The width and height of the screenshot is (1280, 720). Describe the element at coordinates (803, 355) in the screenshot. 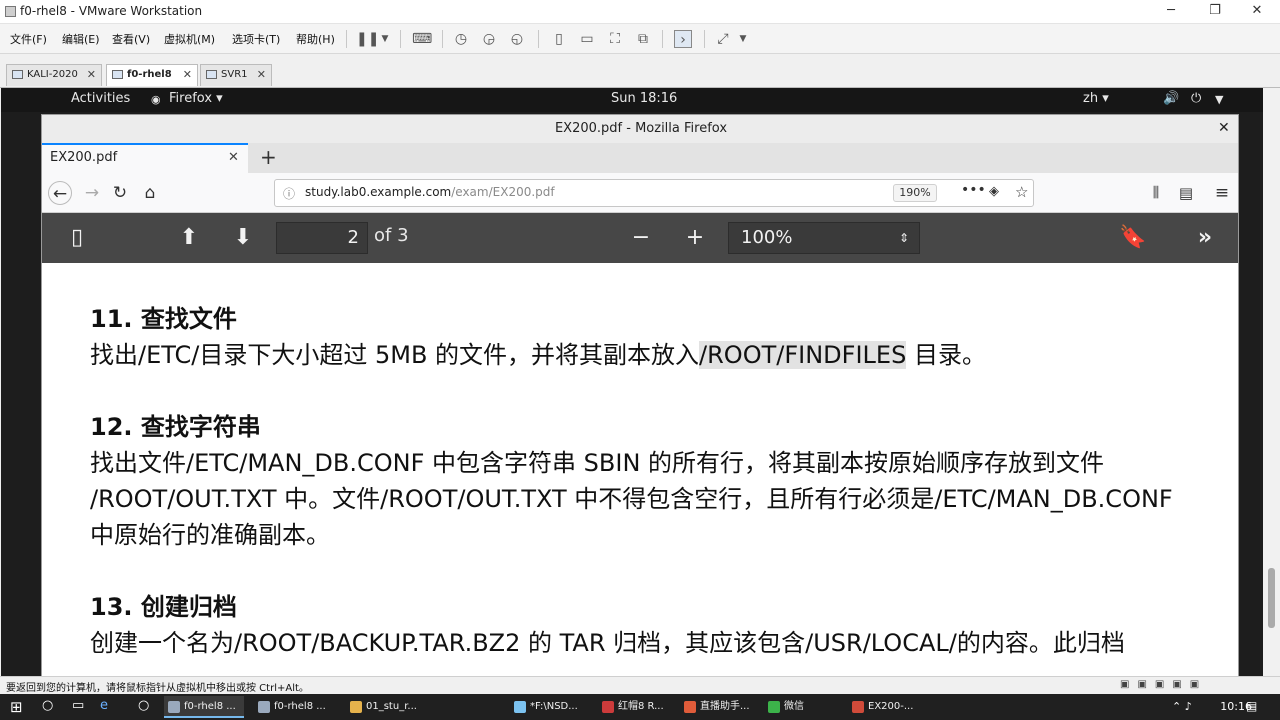

I see `selected-text: /ROOT/FINDFILES` at that location.